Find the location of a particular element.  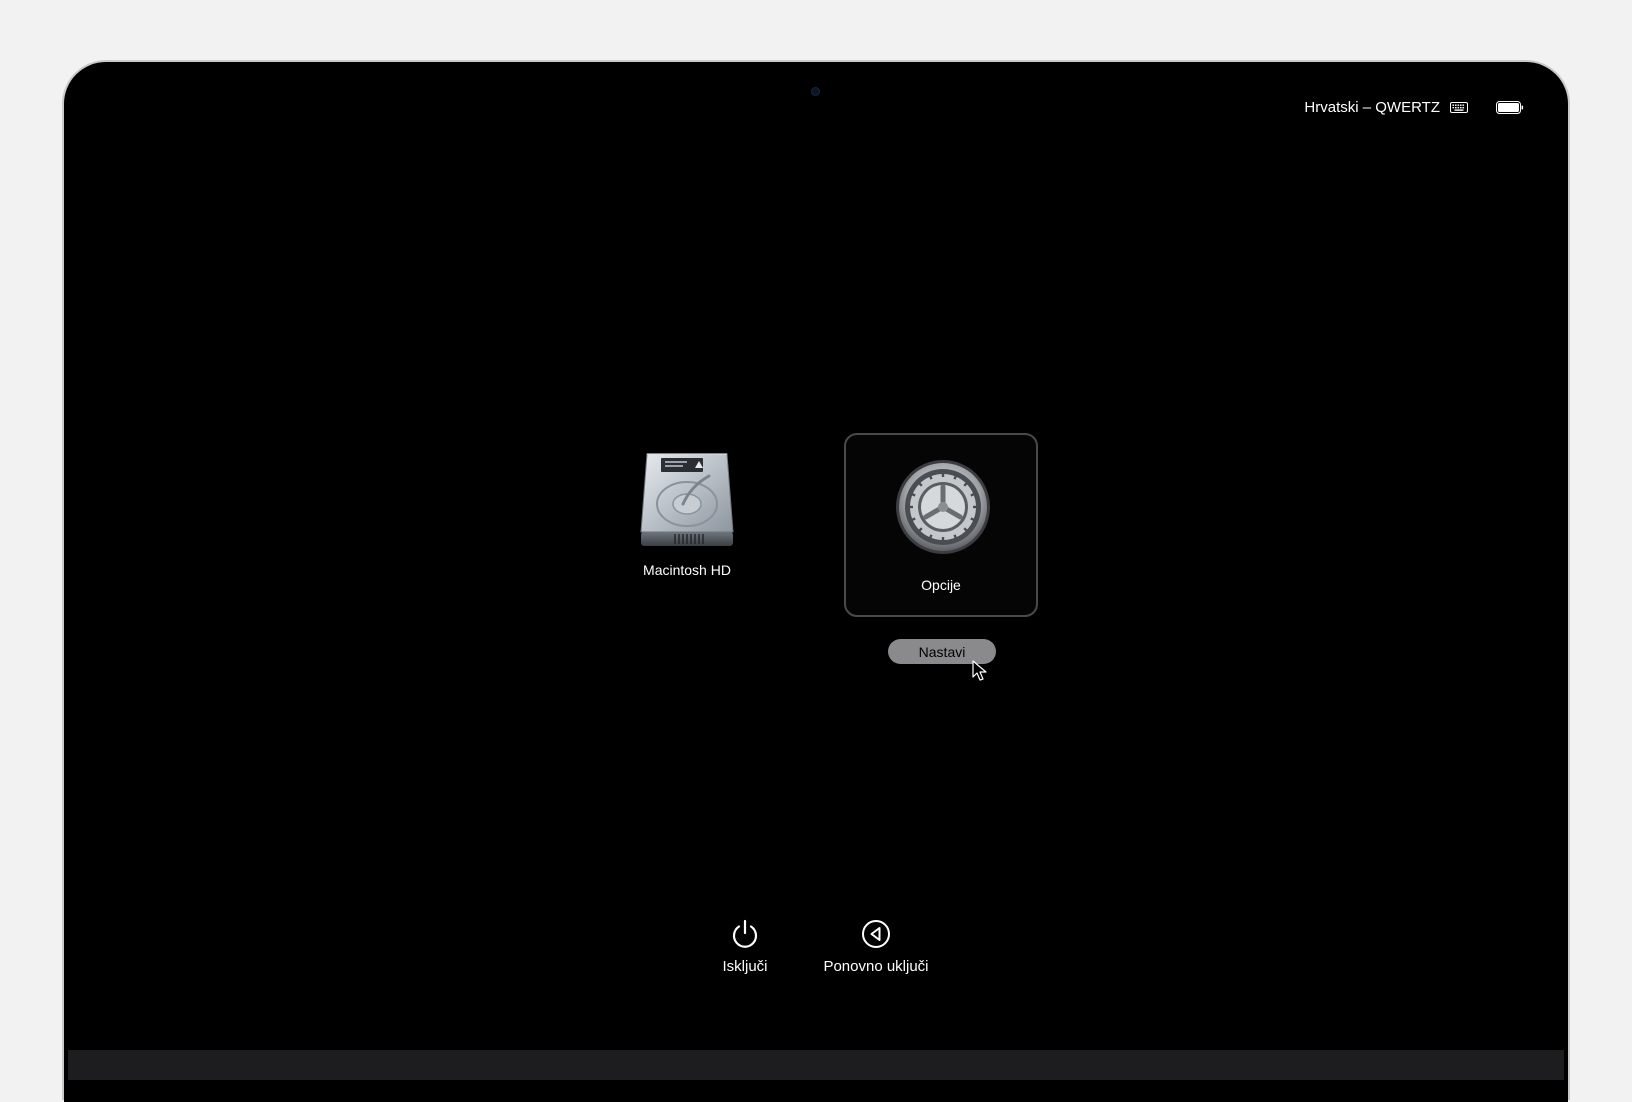

shutdown-label: Isključi is located at coordinates (745, 966).